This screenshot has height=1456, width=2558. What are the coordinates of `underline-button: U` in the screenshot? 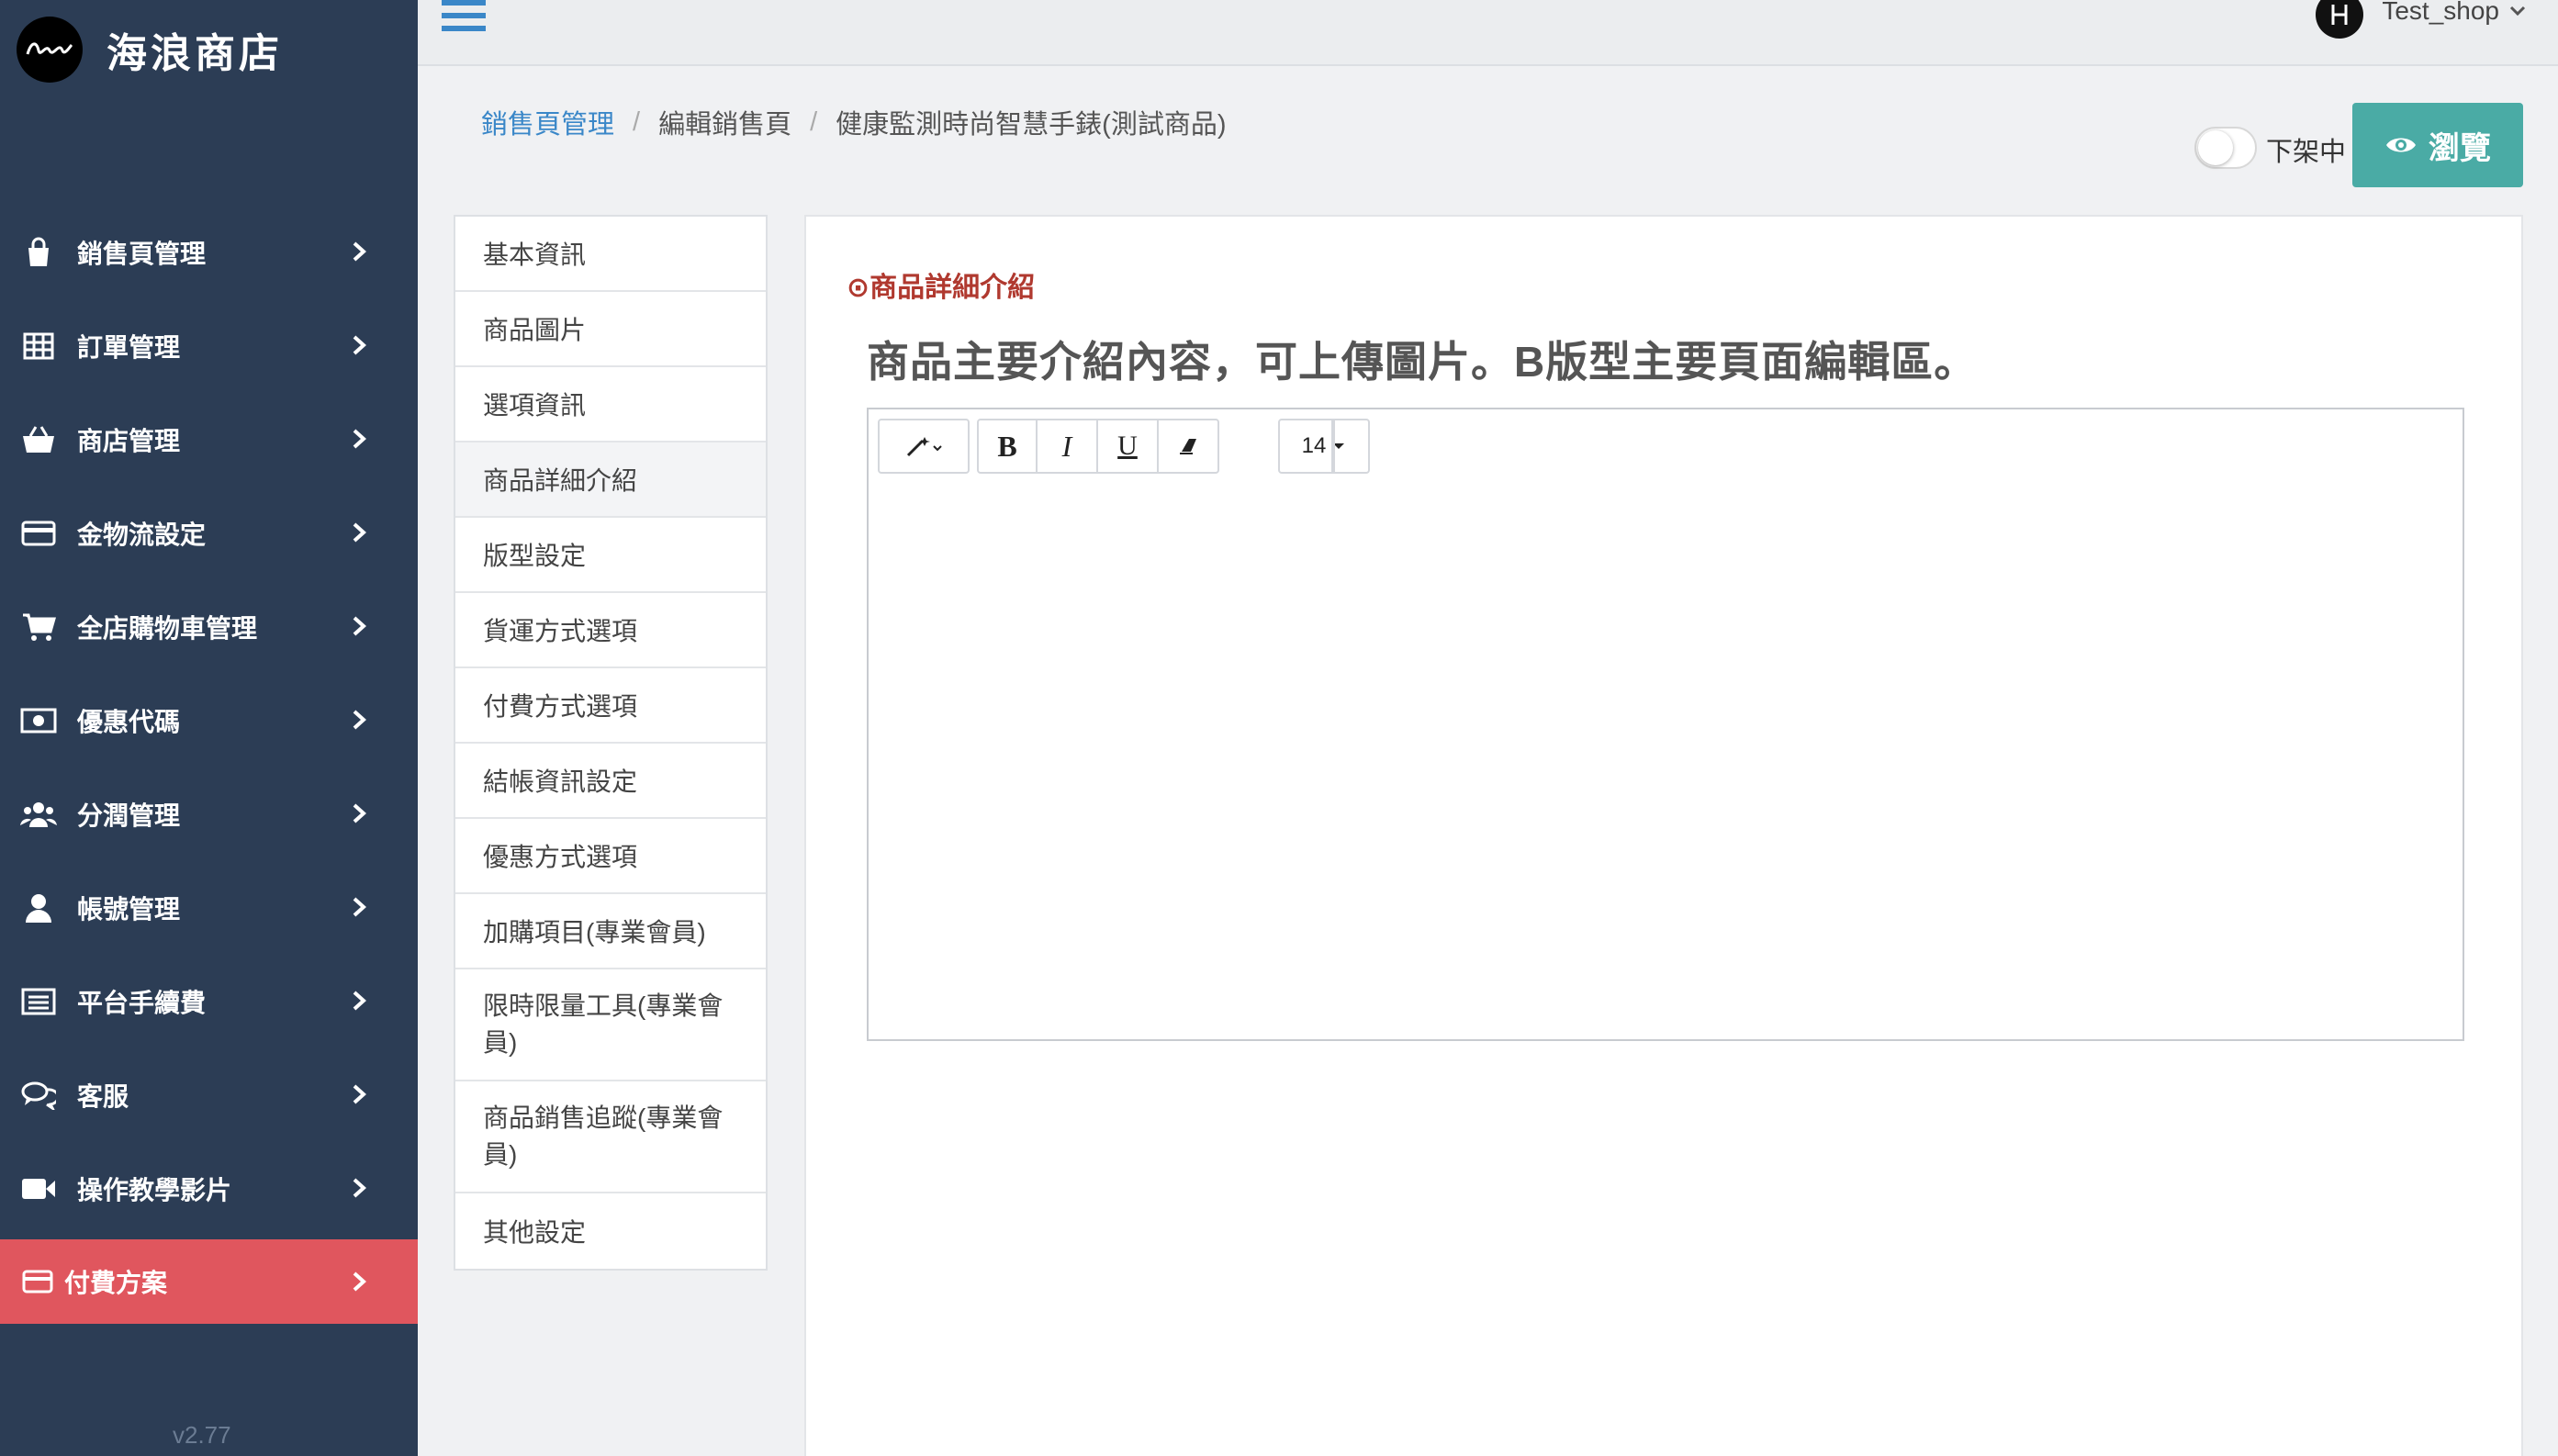 It's located at (1129, 446).